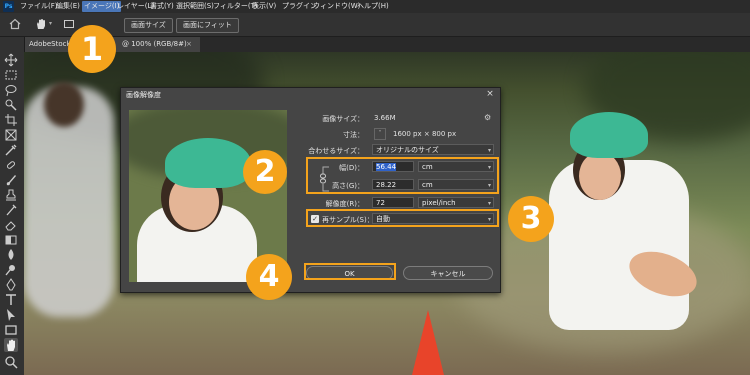  What do you see at coordinates (135, 6) in the screenshot?
I see `menu-layer: レイヤー(L)` at bounding box center [135, 6].